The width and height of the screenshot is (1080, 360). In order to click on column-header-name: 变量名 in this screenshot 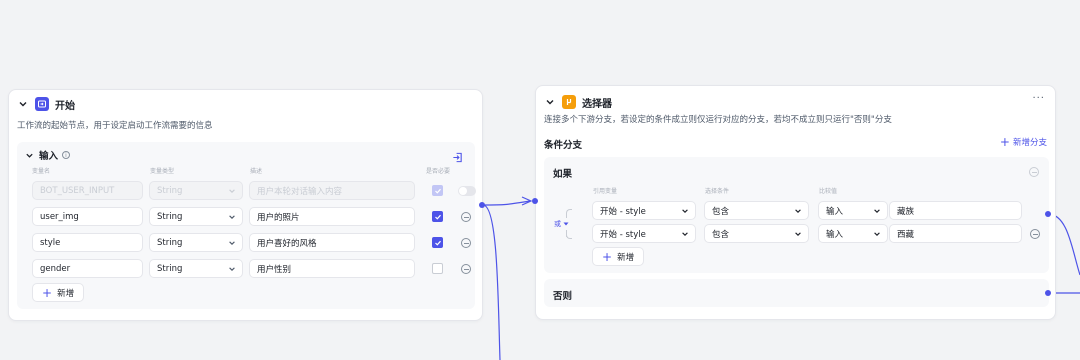, I will do `click(41, 171)`.